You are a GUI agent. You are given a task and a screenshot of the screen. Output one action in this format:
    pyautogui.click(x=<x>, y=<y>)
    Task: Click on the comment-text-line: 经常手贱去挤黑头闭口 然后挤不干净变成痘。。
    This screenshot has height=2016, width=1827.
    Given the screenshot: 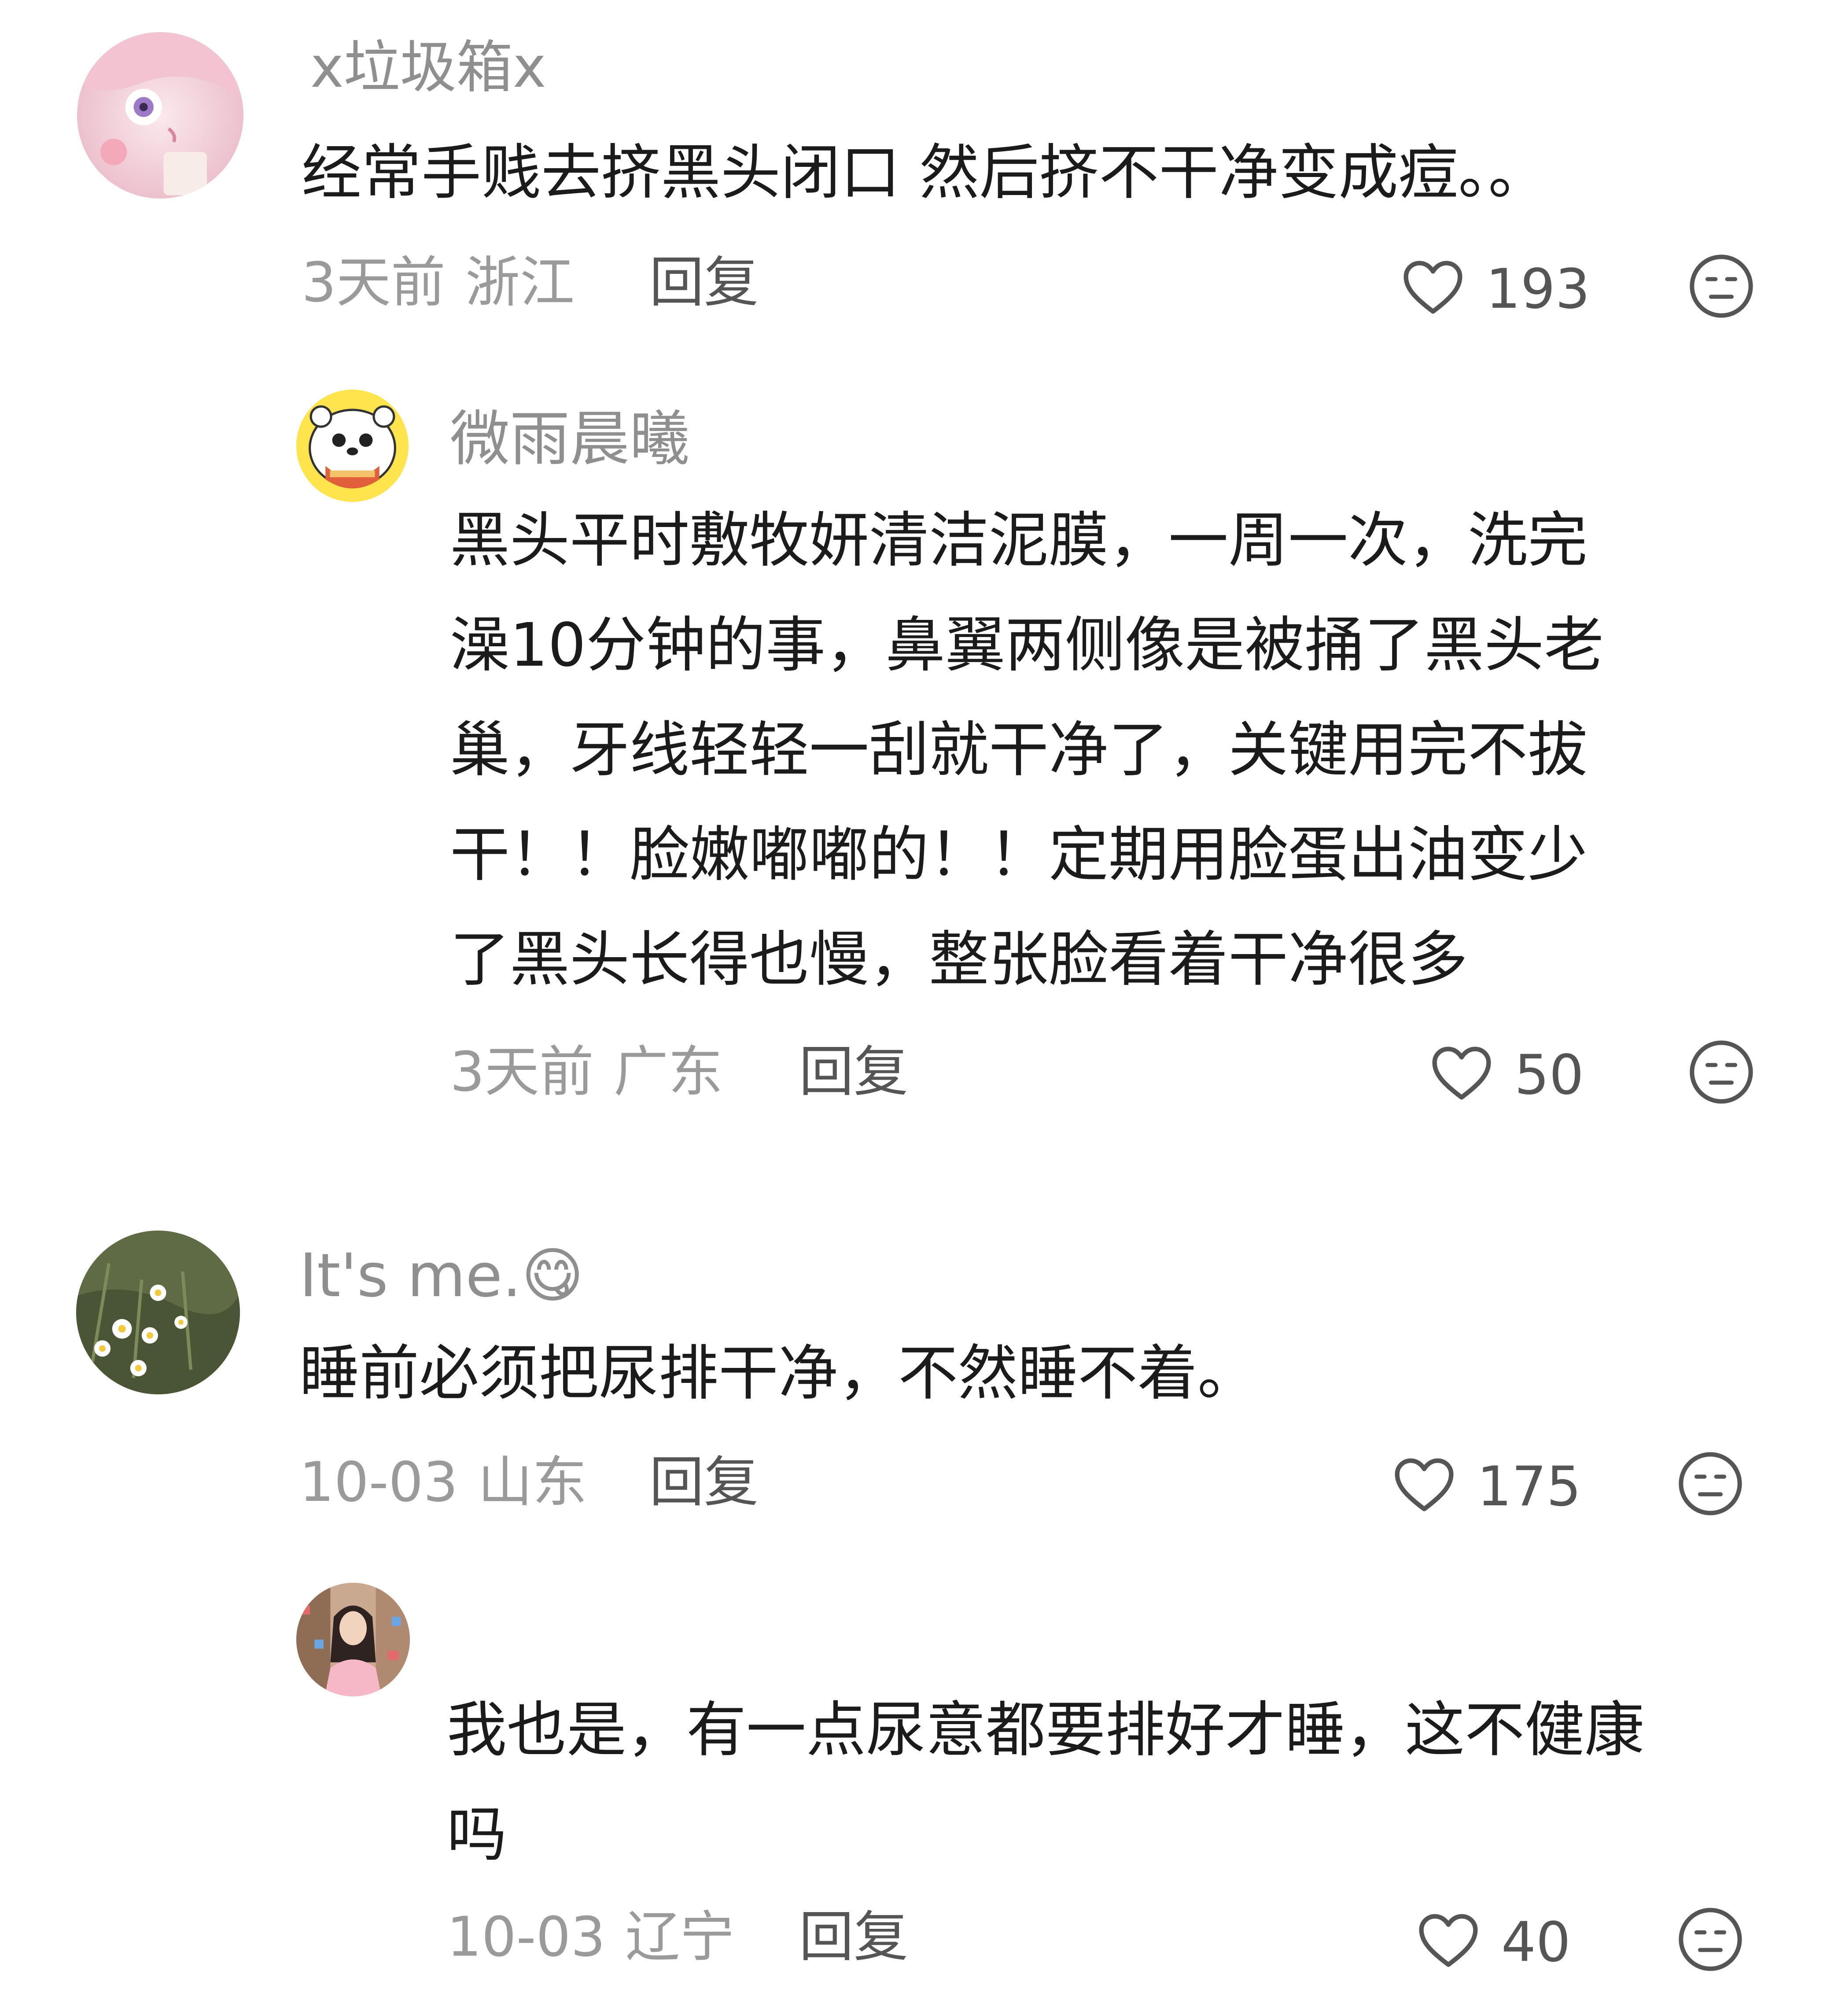 What is the action you would take?
    pyautogui.click(x=925, y=173)
    